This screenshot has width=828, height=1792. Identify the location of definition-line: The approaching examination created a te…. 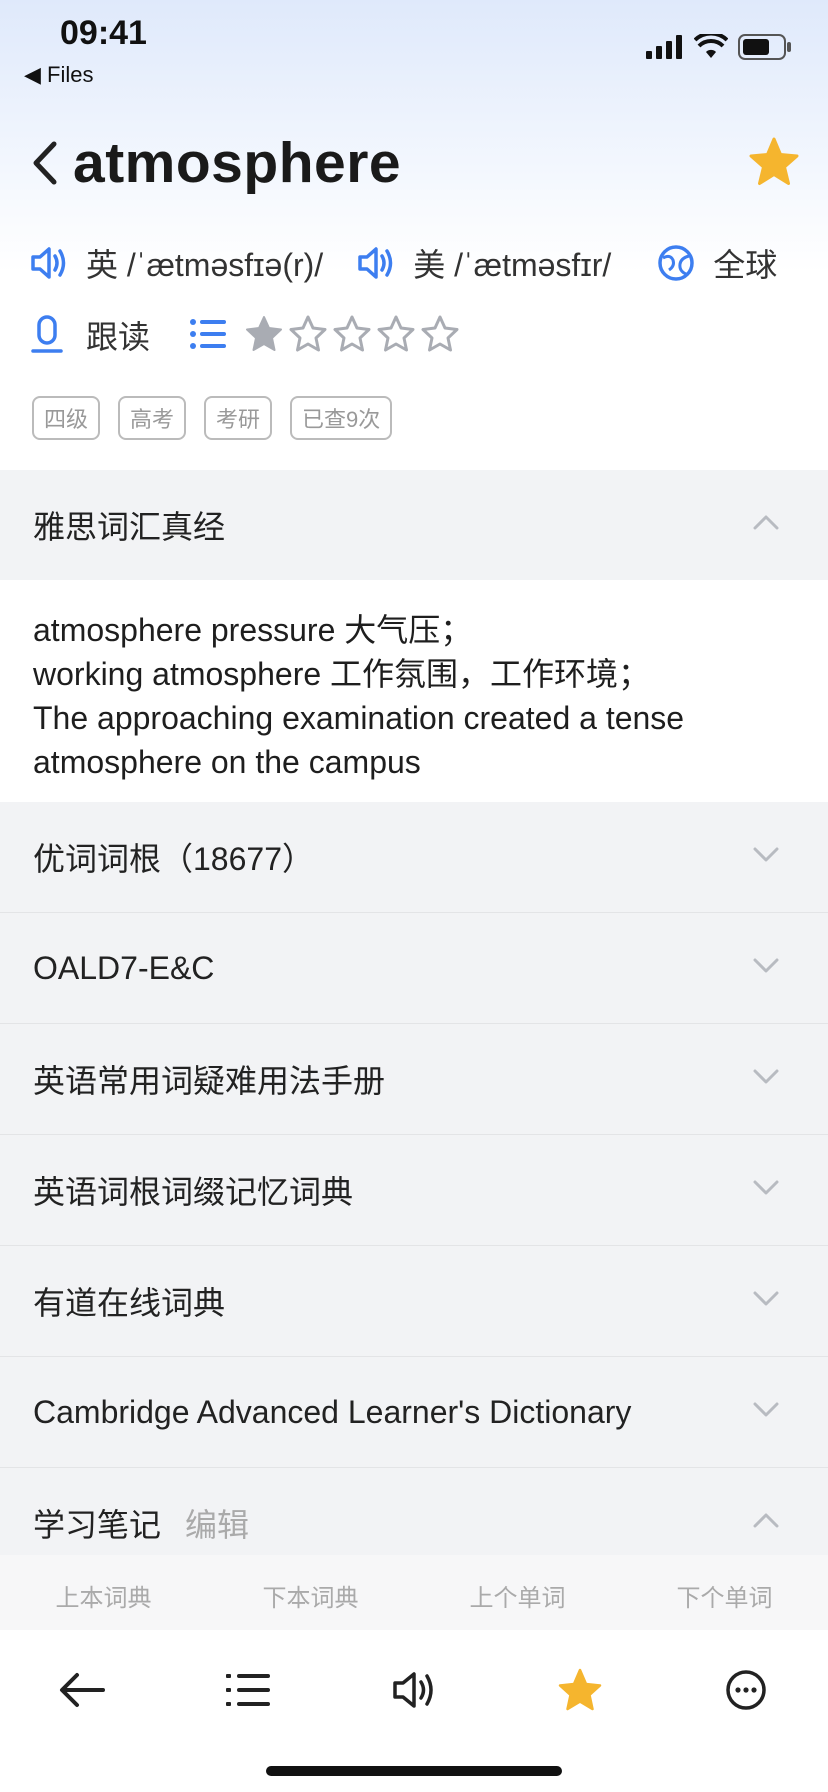
(359, 718).